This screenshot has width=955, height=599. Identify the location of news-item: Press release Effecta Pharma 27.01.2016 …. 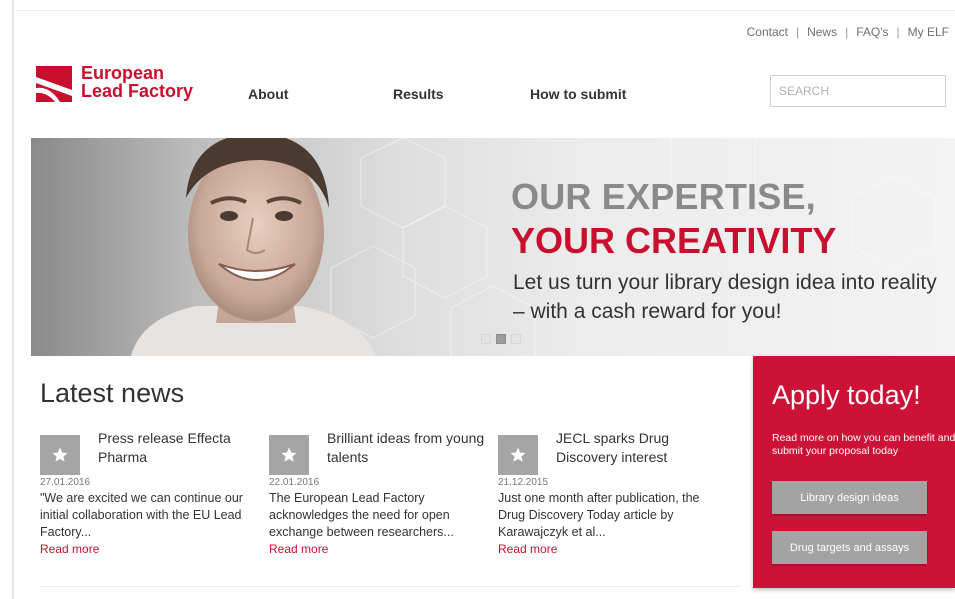
(150, 492).